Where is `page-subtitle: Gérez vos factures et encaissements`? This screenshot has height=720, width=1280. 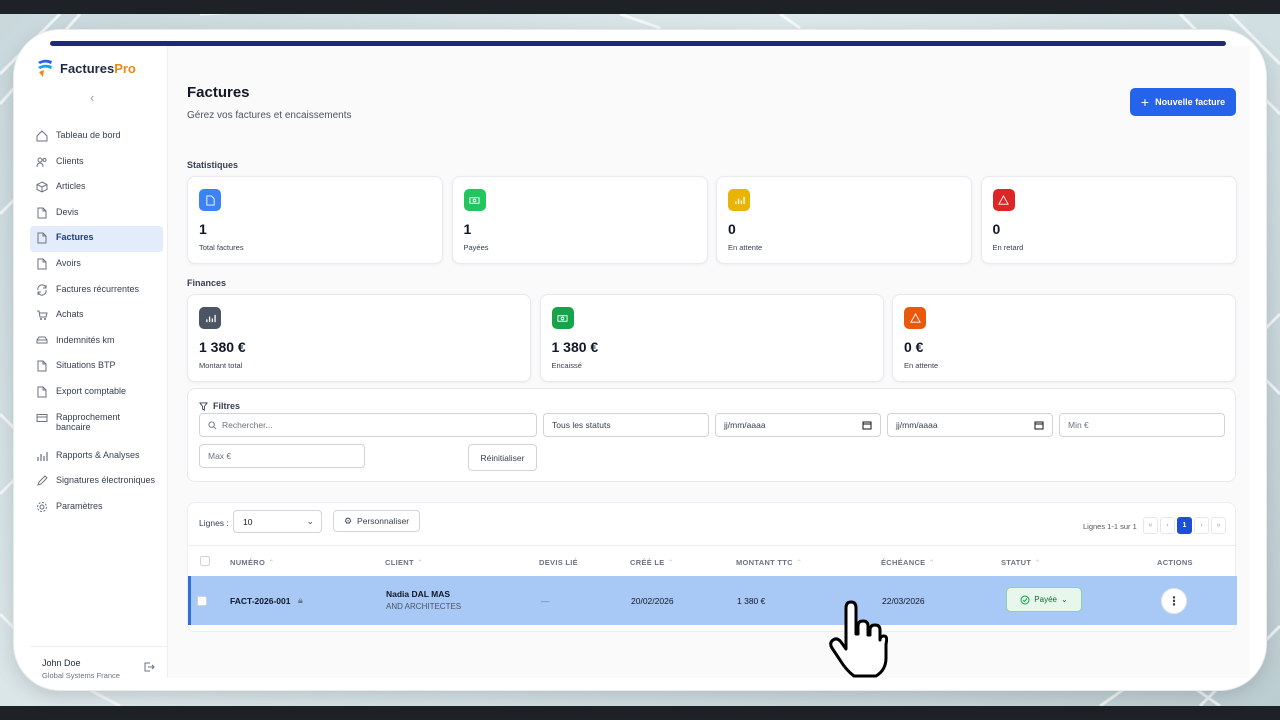
page-subtitle: Gérez vos factures et encaissements is located at coordinates (269, 115).